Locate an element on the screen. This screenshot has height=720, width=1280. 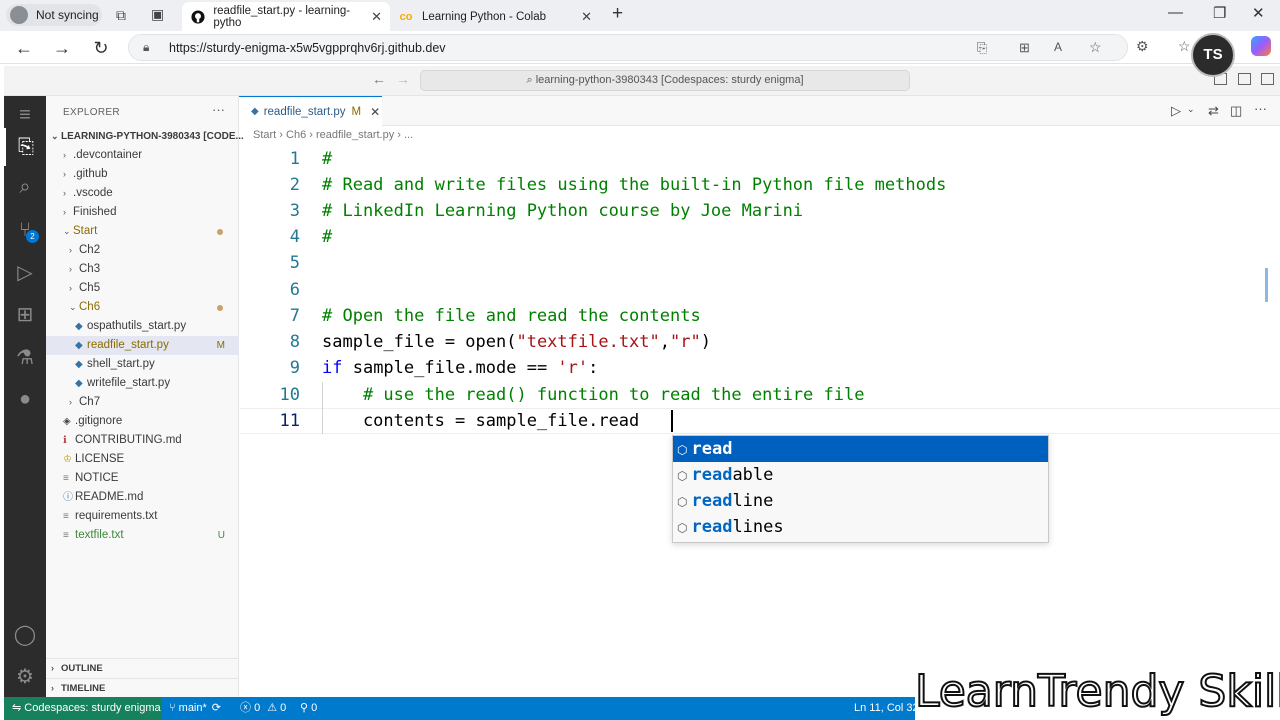
tree-file-selected: ◆ readfile_start.py M is located at coordinates (142, 345).